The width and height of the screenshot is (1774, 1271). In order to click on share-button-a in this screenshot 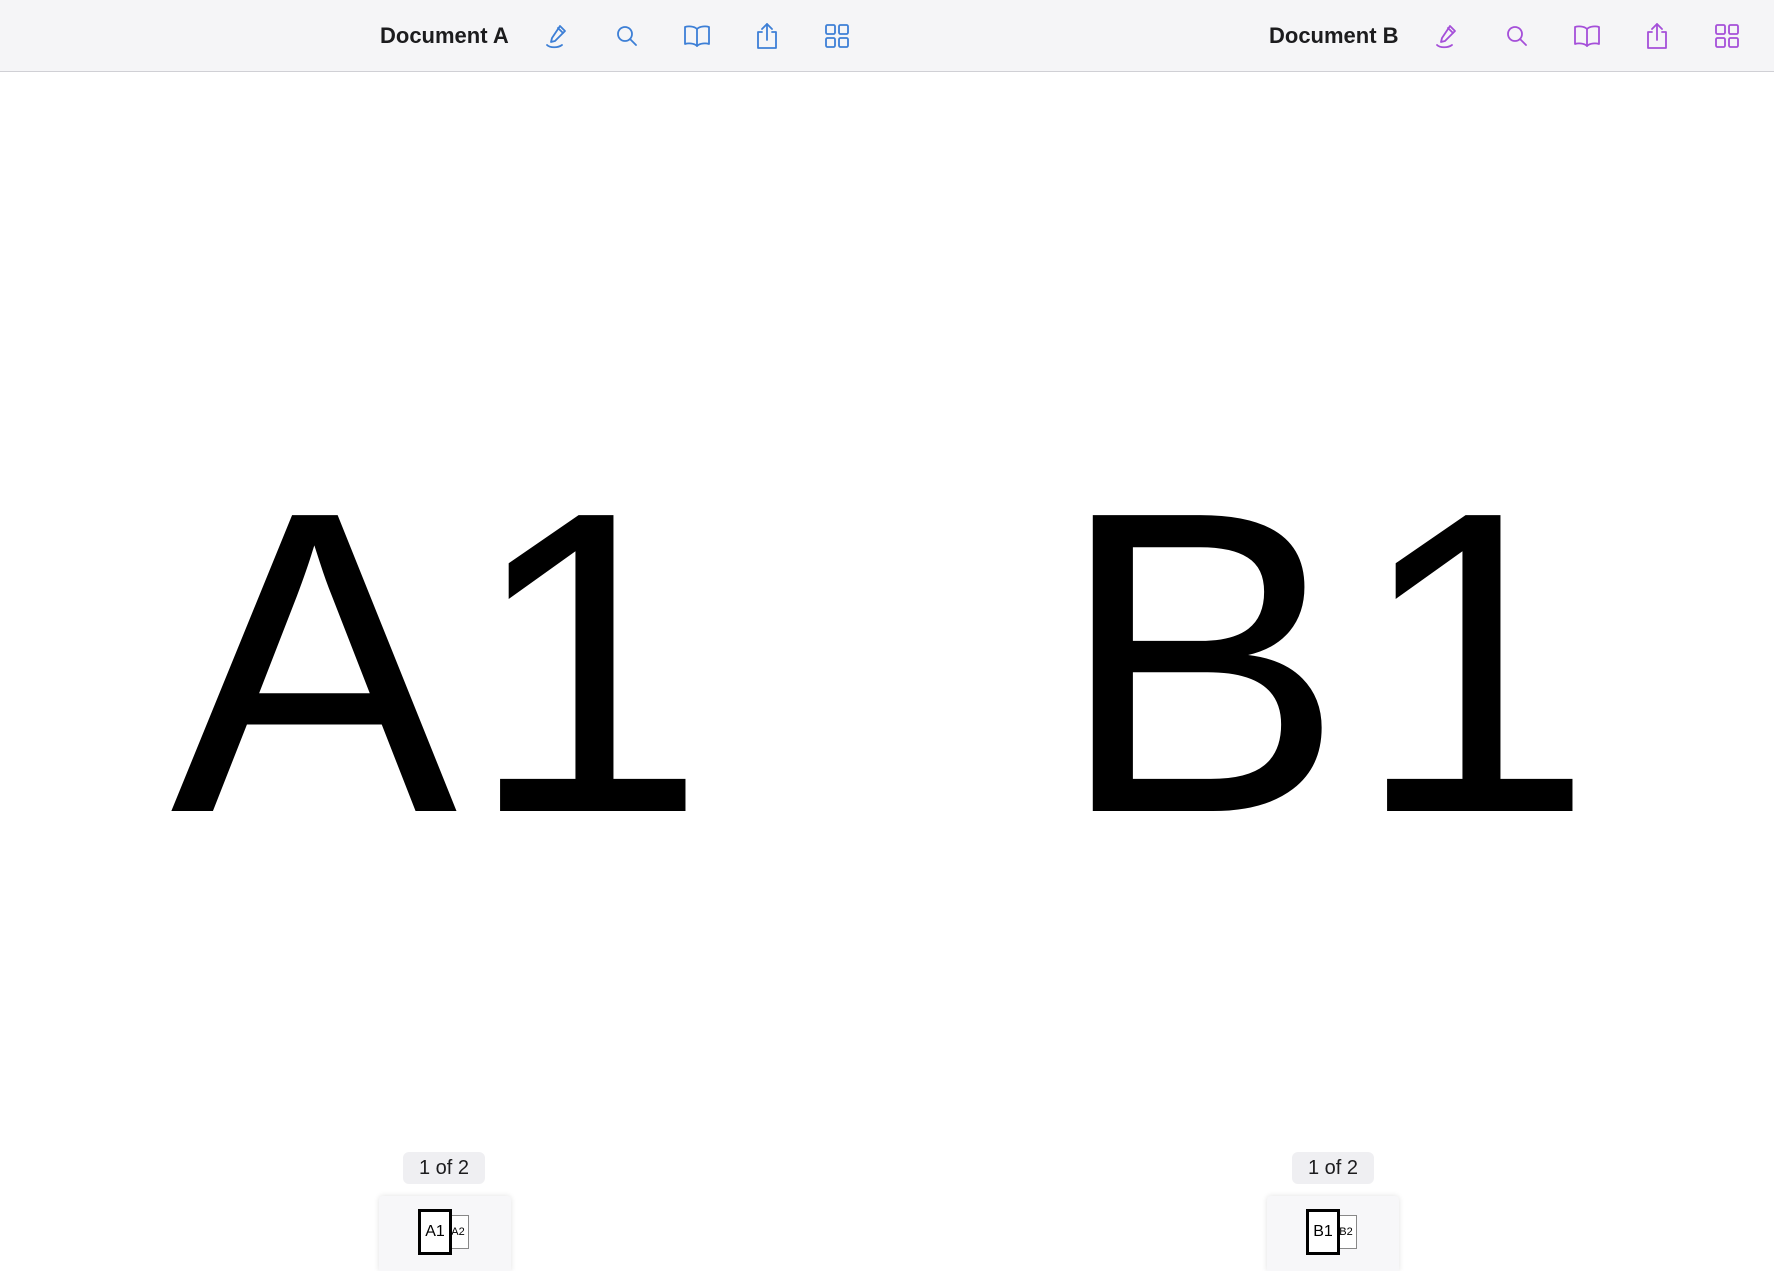, I will do `click(767, 36)`.